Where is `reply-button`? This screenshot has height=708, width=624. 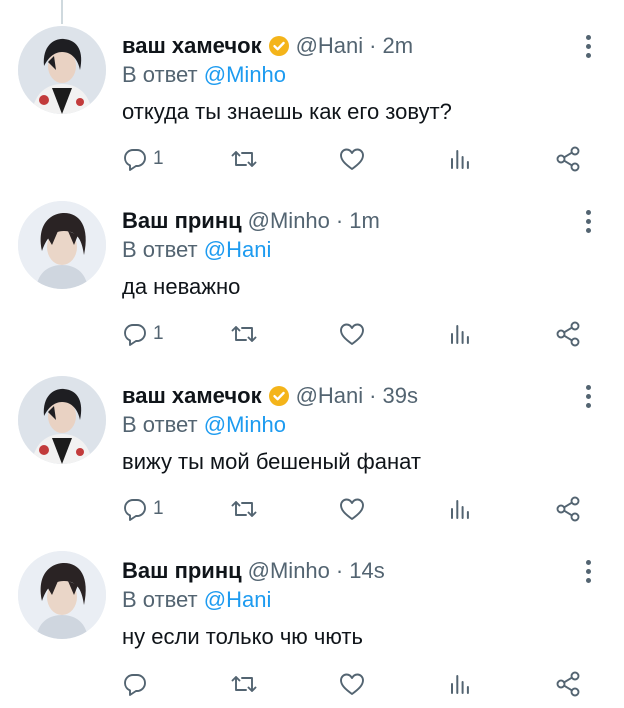 reply-button is located at coordinates (137, 684).